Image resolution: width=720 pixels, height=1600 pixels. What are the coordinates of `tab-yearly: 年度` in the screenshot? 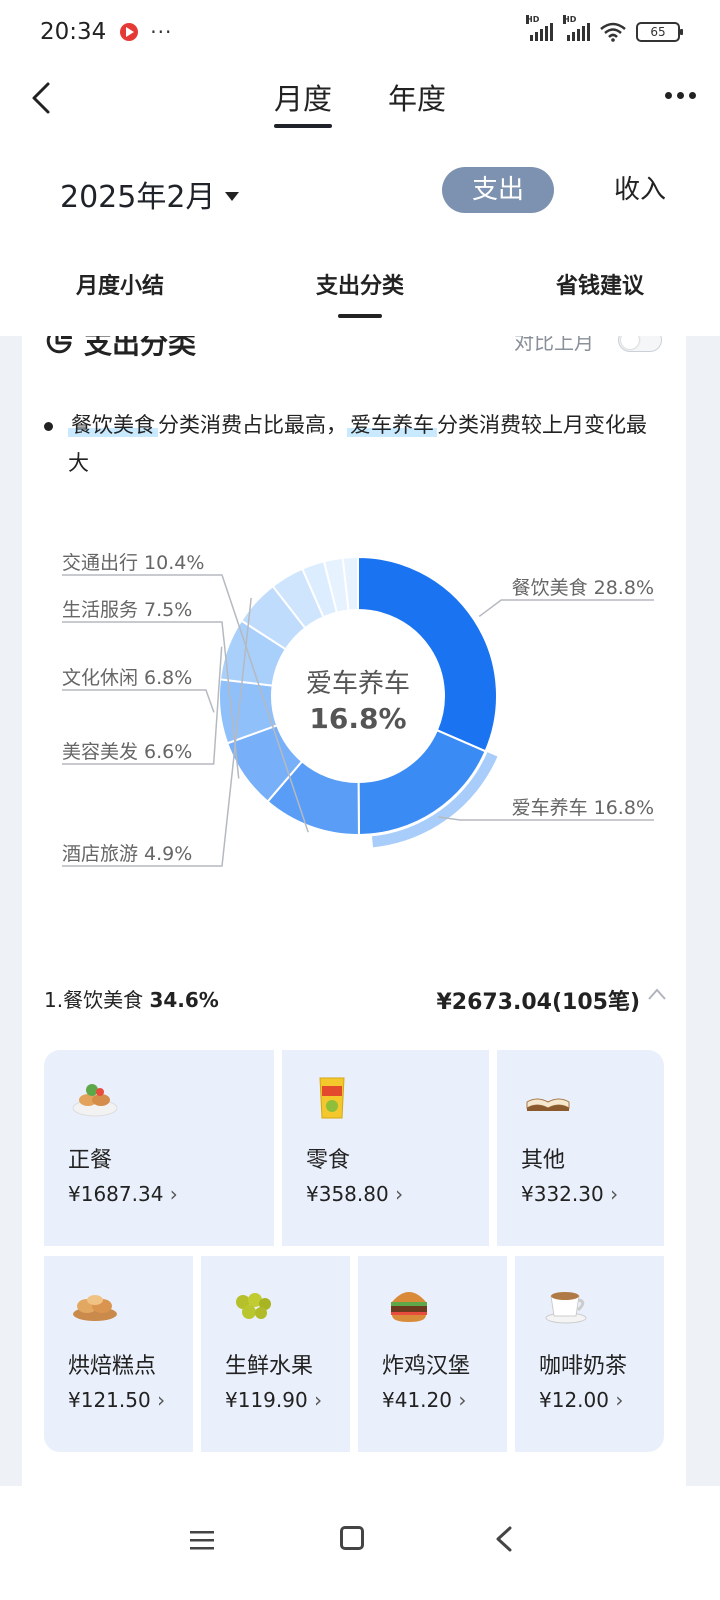 It's located at (417, 100).